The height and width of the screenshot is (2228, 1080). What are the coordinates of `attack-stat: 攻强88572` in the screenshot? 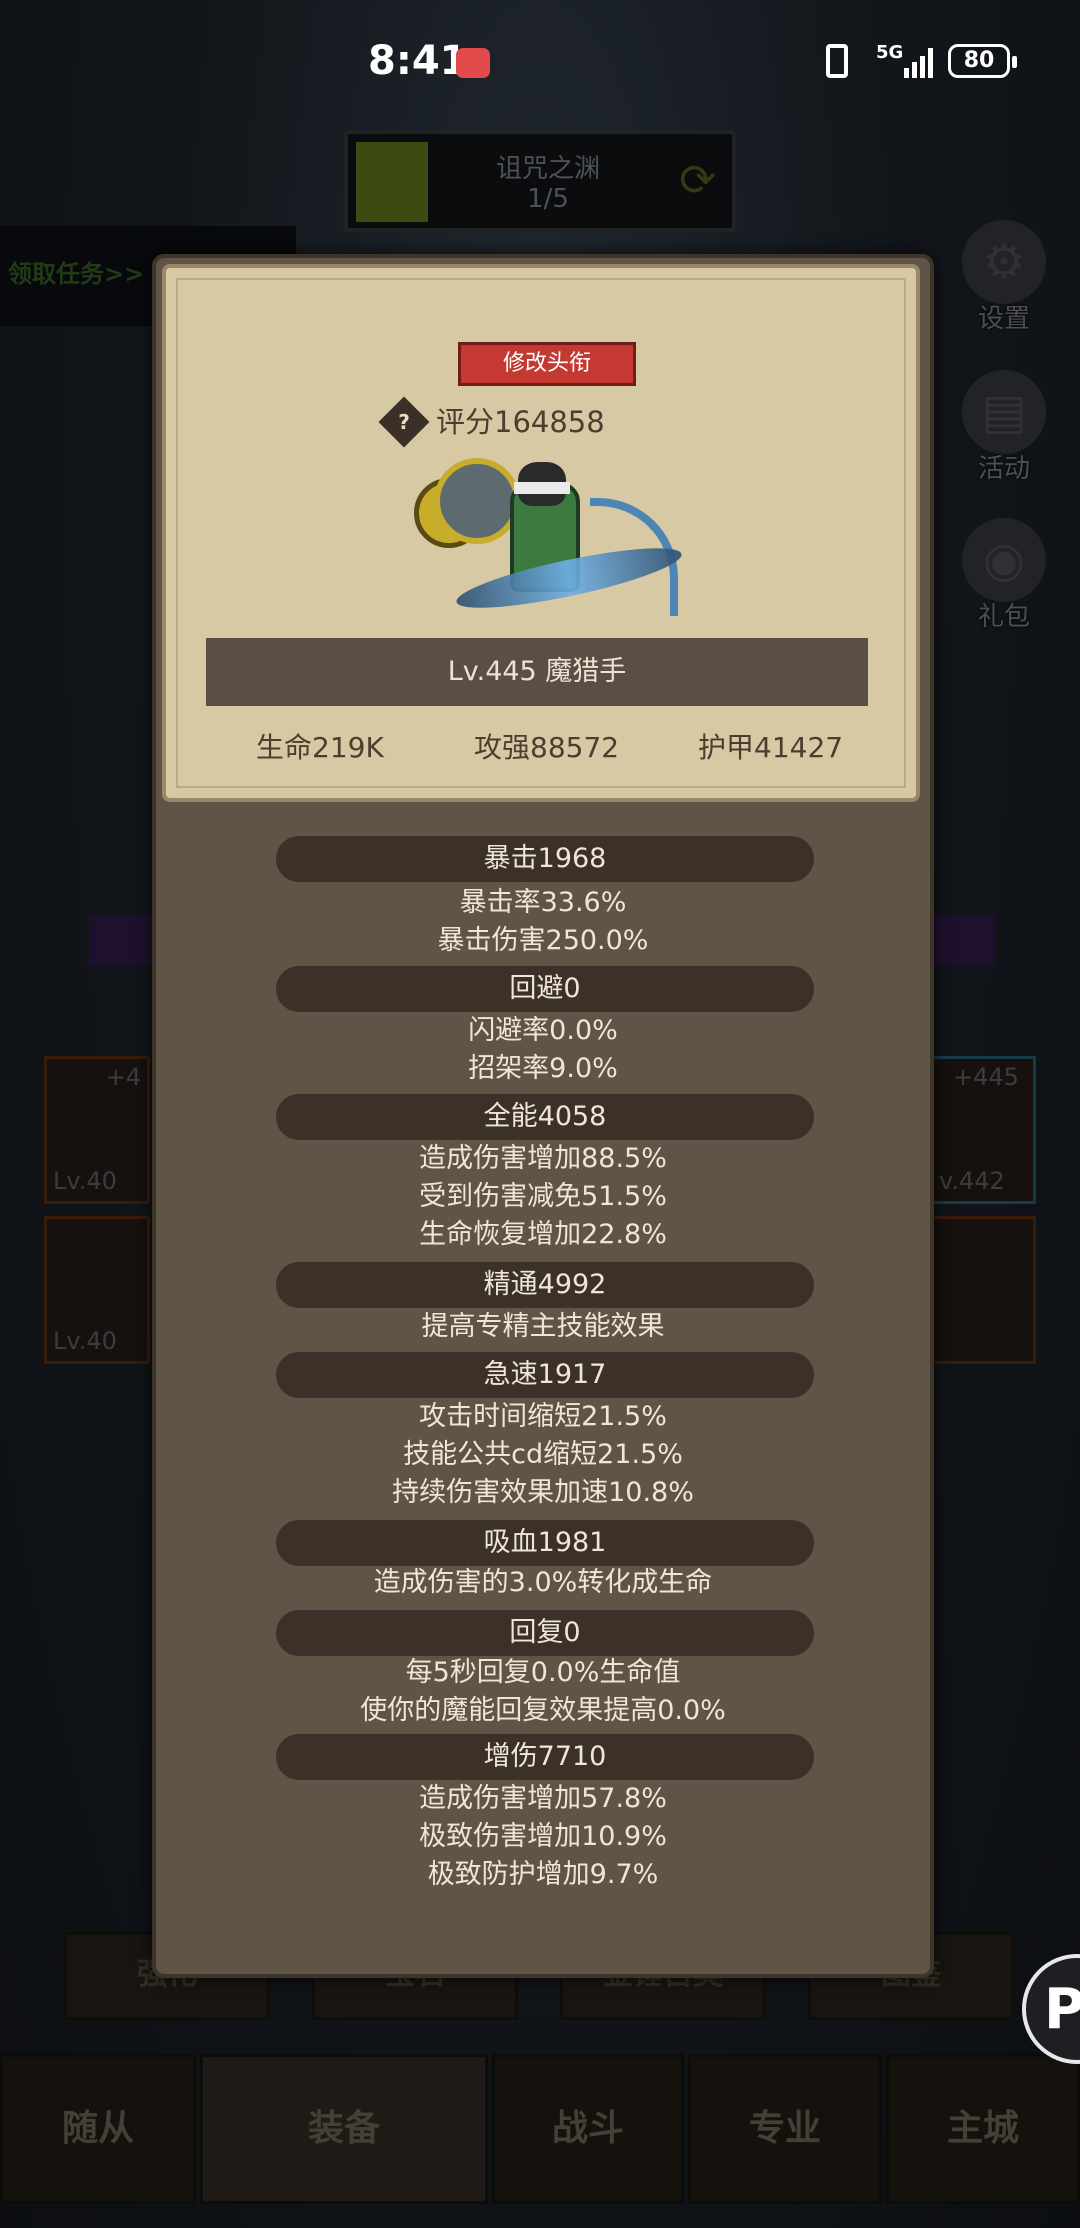 It's located at (547, 747).